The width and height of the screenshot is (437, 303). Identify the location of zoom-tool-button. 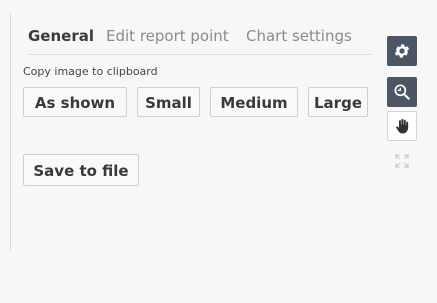
(402, 92).